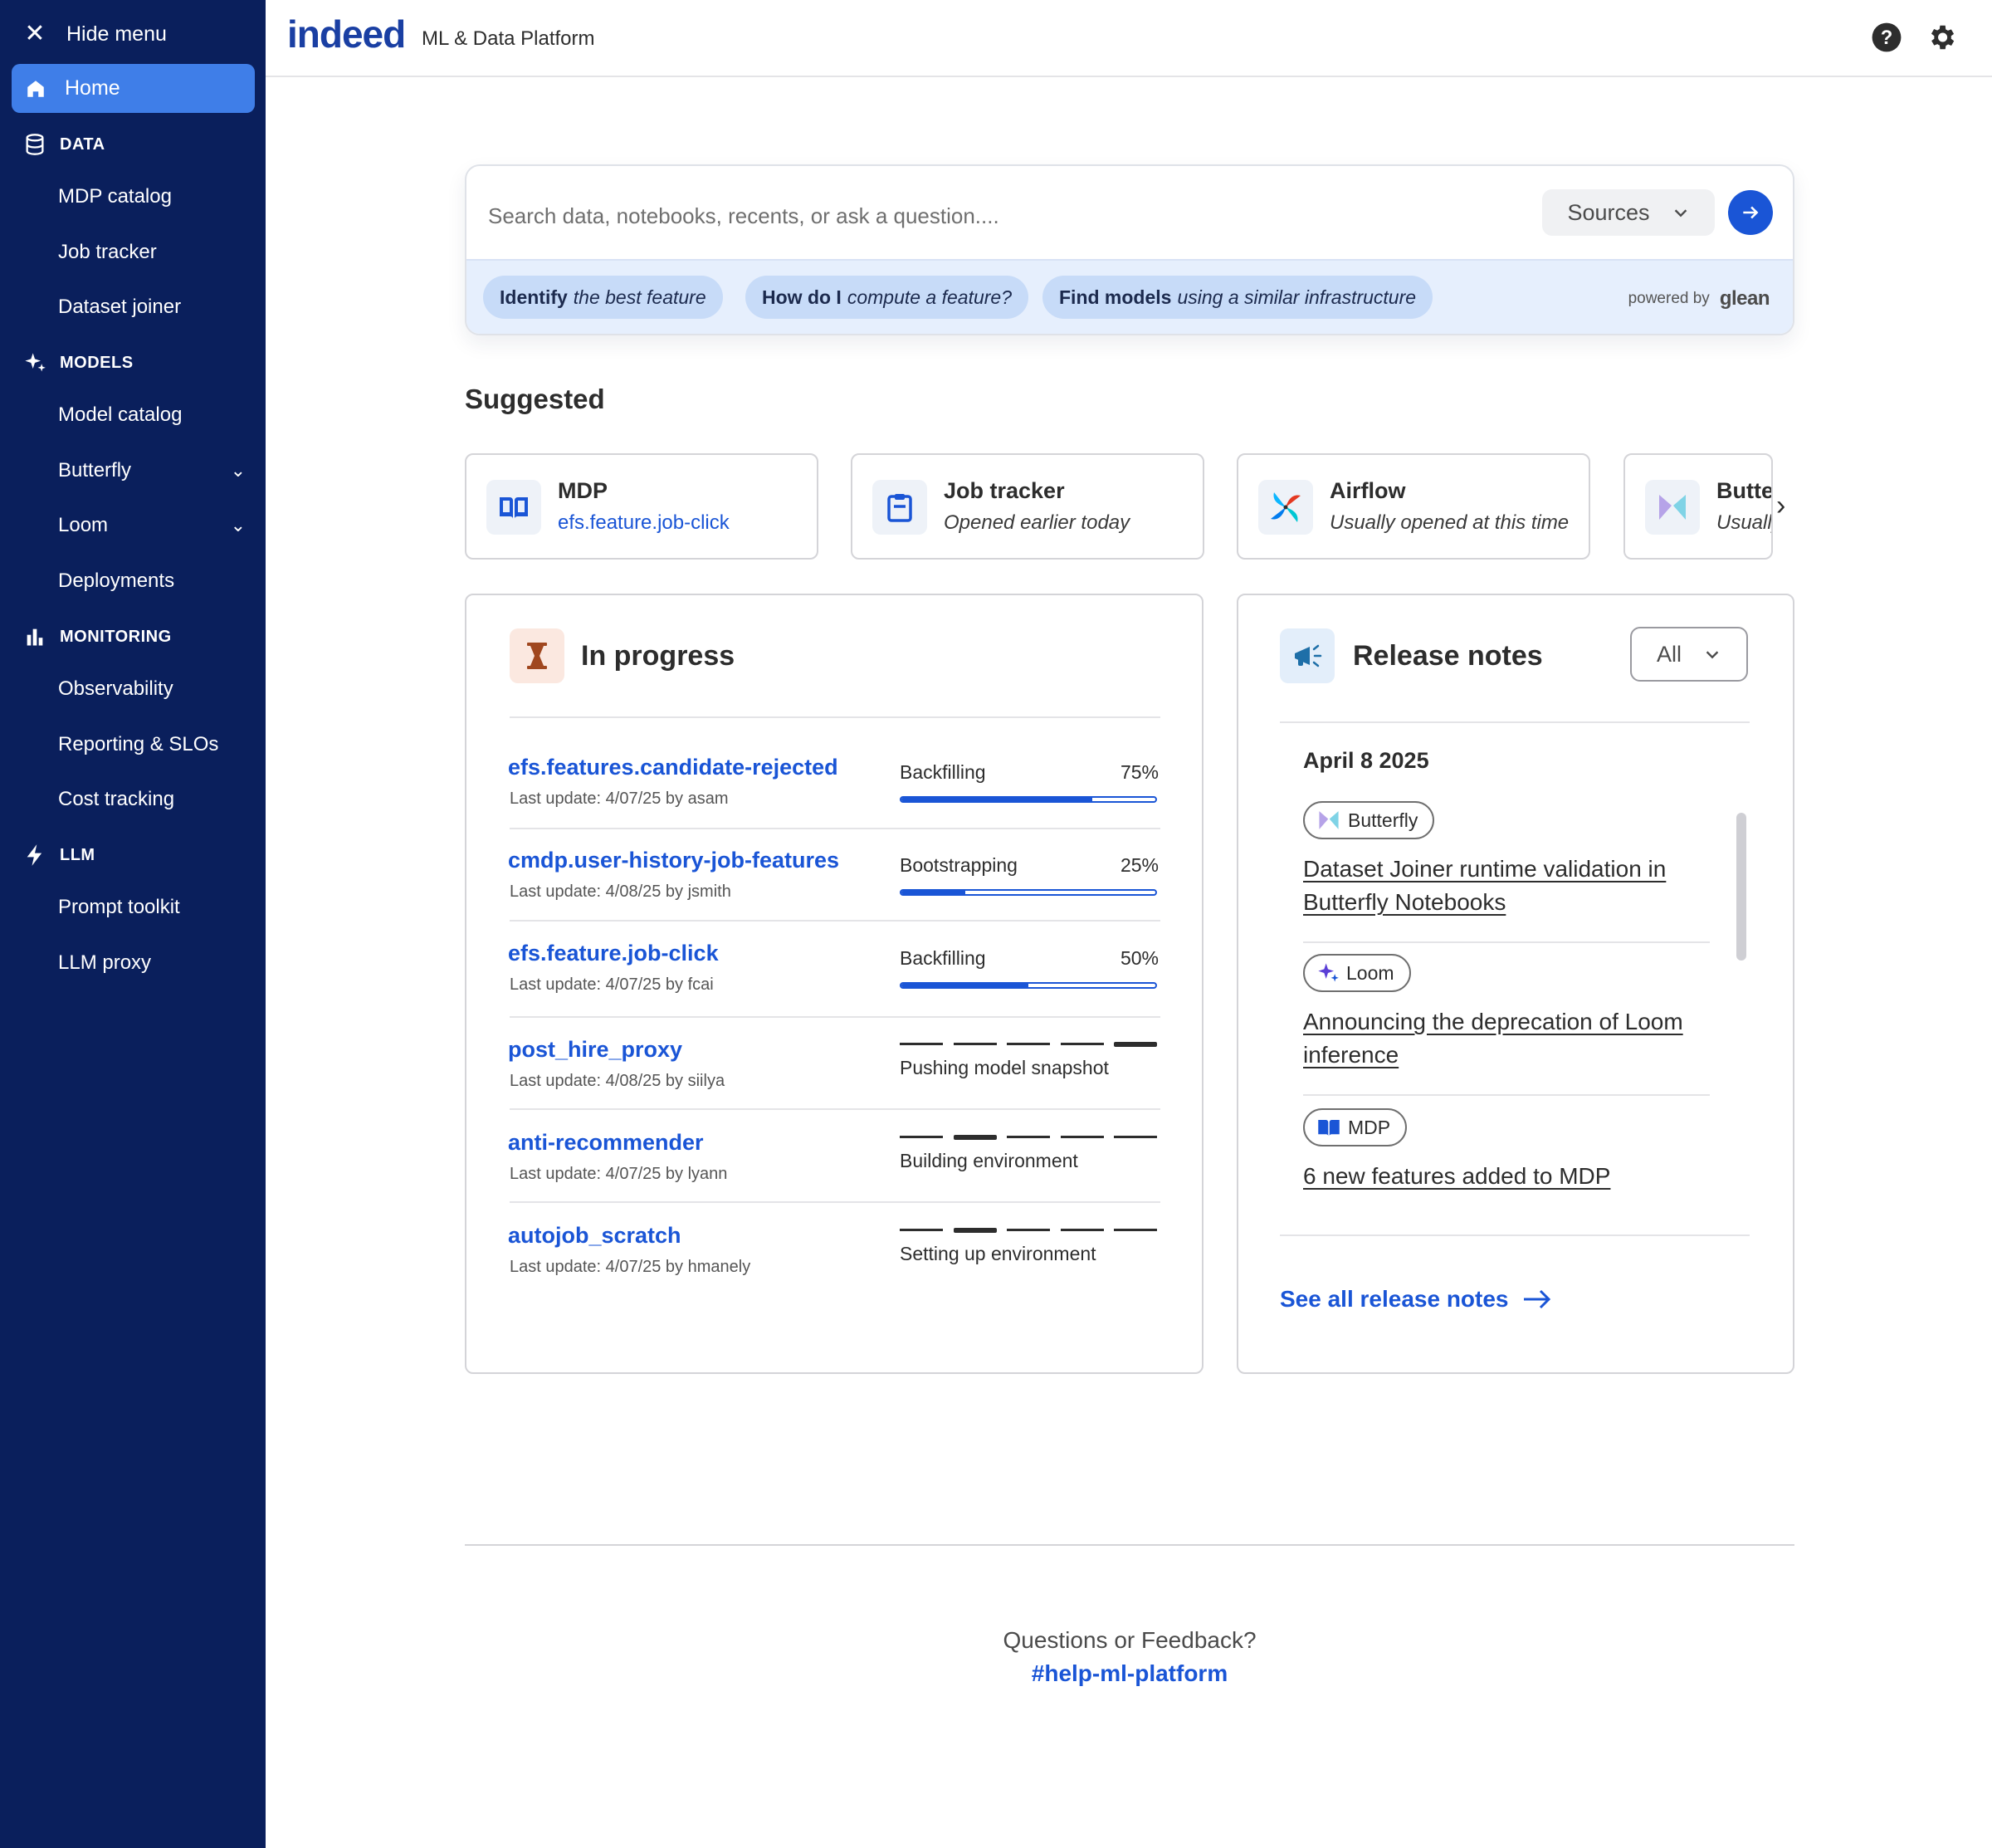 The image size is (1992, 1848). What do you see at coordinates (603, 298) in the screenshot?
I see `suggestion-chip: Identify the best feature` at bounding box center [603, 298].